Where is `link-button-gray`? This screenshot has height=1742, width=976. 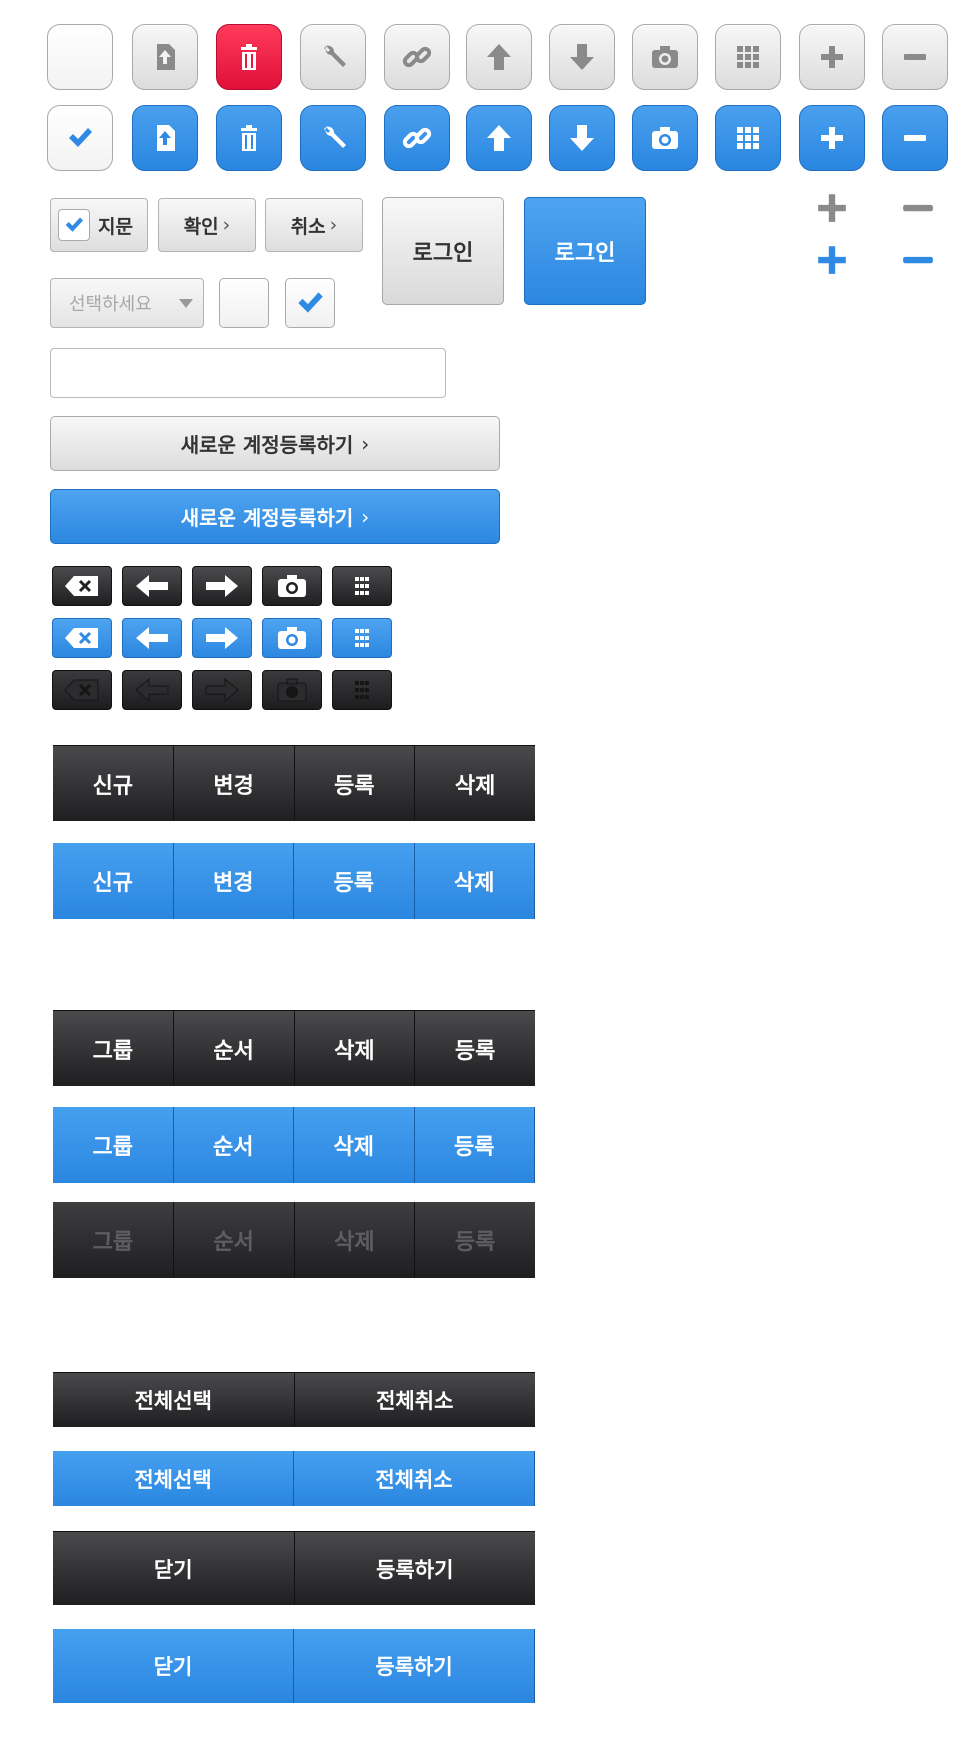 link-button-gray is located at coordinates (417, 57).